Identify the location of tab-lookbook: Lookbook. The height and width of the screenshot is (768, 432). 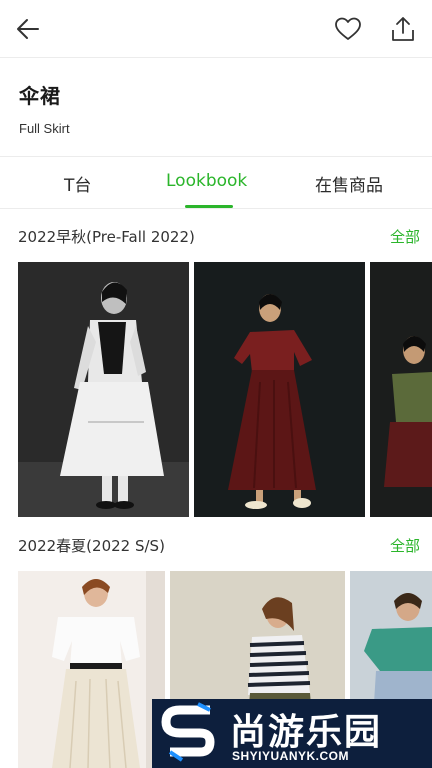
(206, 181).